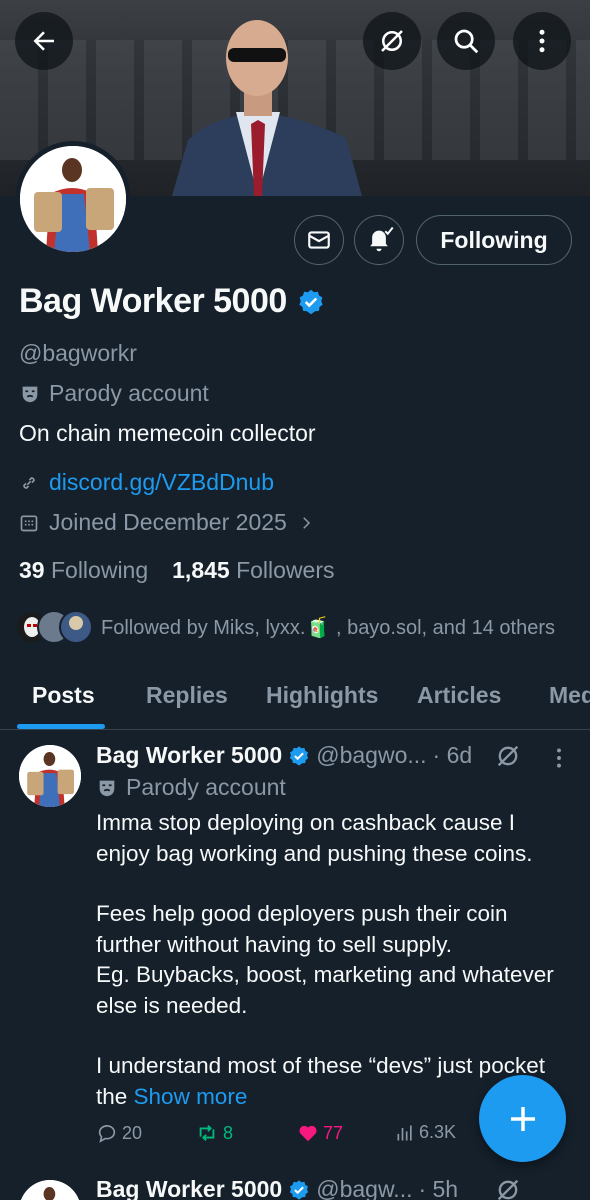 The image size is (590, 1200). I want to click on link-icon, so click(29, 482).